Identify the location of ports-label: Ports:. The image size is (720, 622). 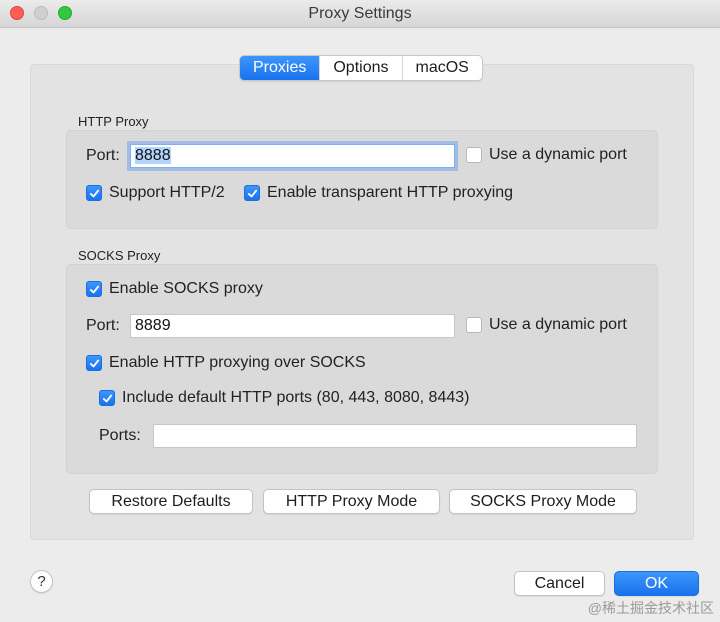
(120, 435).